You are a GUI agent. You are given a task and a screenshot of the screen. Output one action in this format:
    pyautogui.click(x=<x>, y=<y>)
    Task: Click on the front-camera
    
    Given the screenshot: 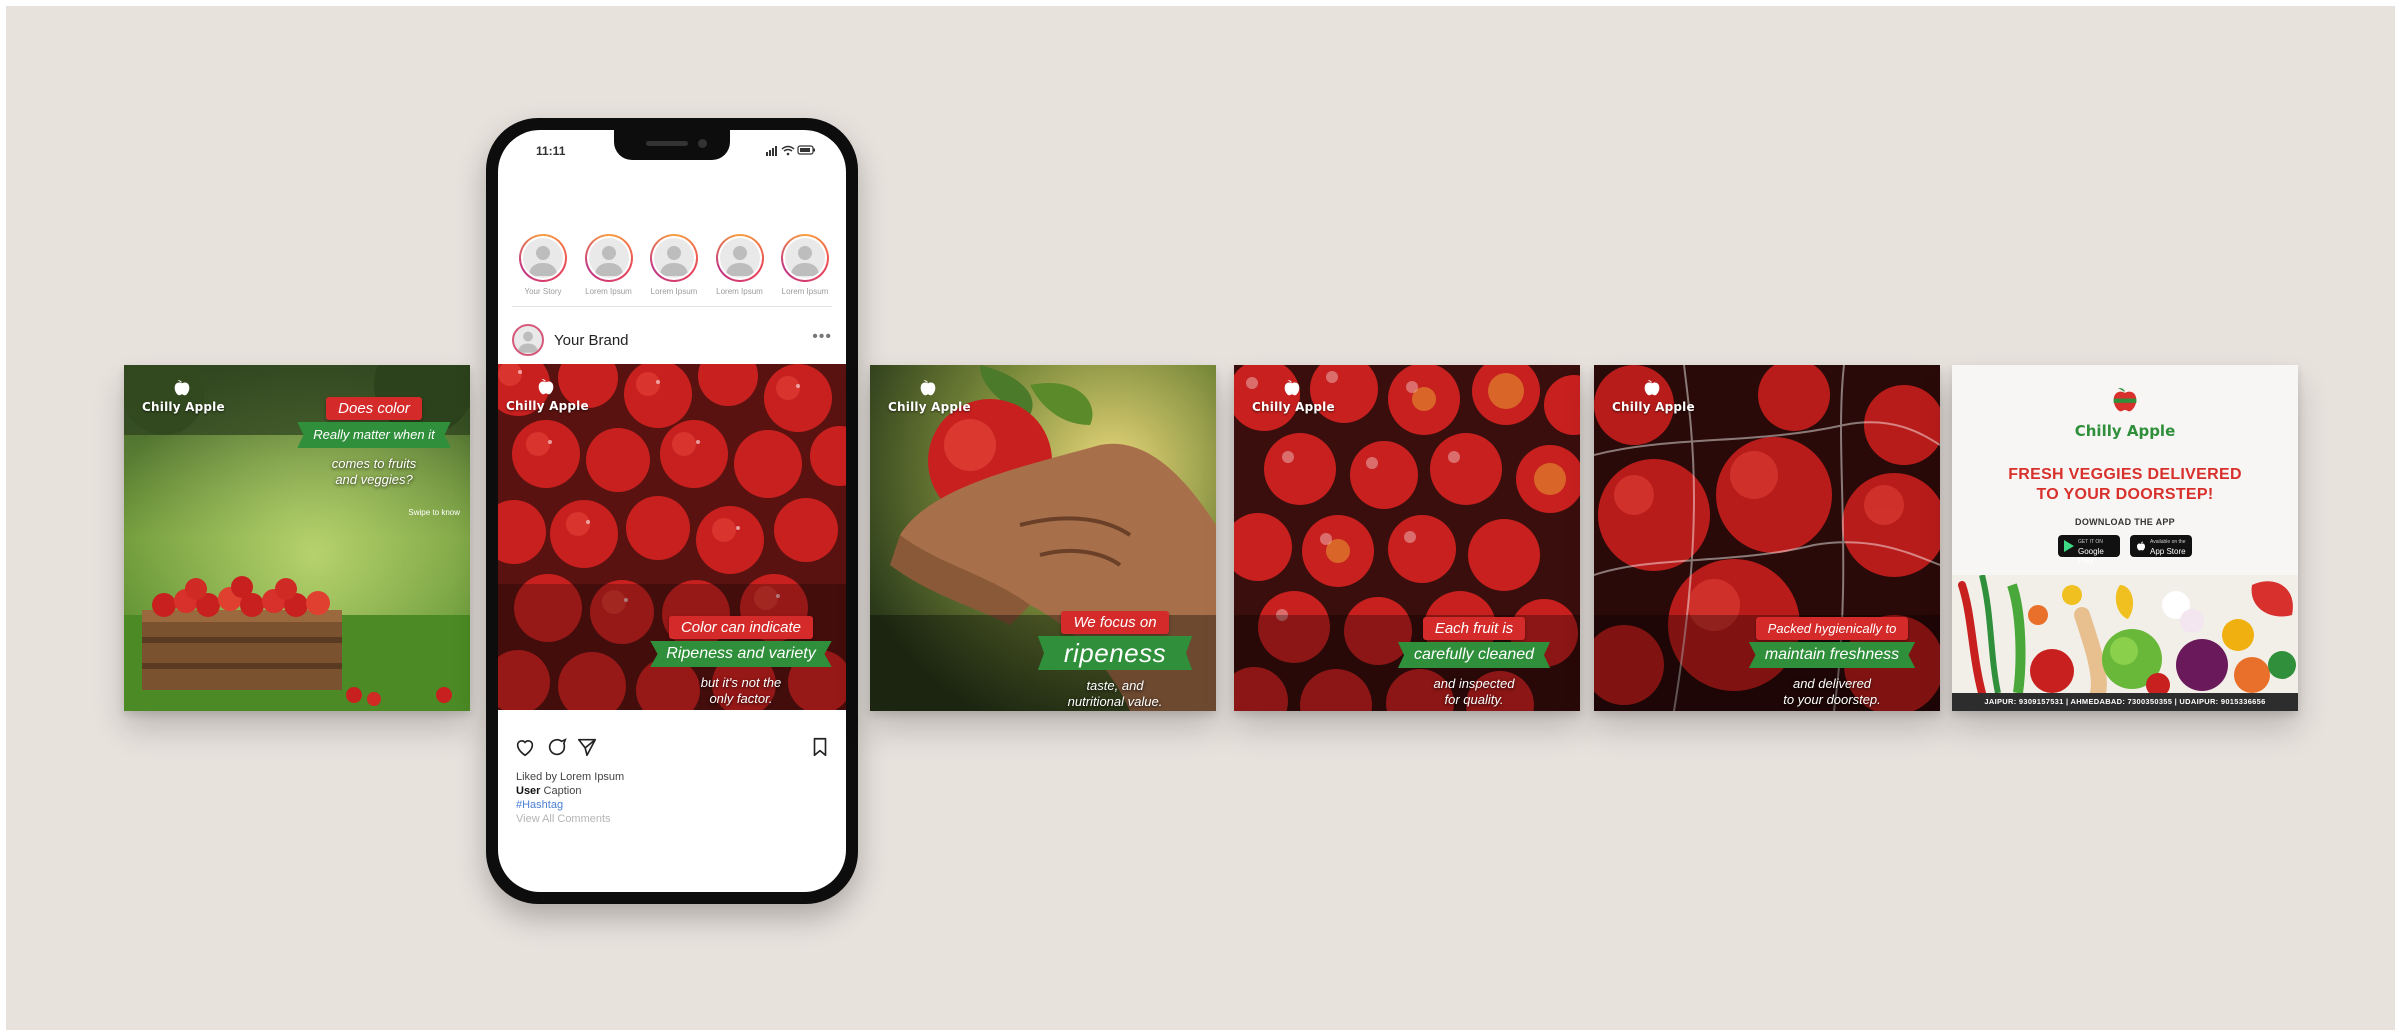 What is the action you would take?
    pyautogui.click(x=702, y=143)
    